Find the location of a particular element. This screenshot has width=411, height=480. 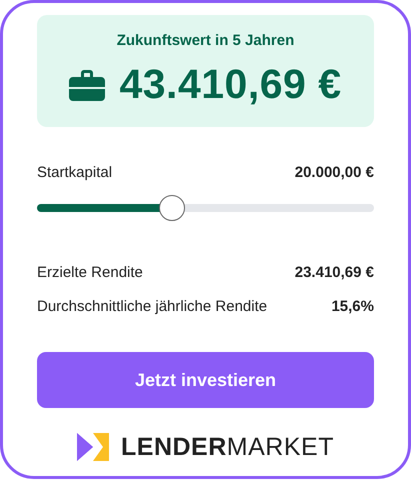

slider-value: 20.000,00 € is located at coordinates (334, 172).